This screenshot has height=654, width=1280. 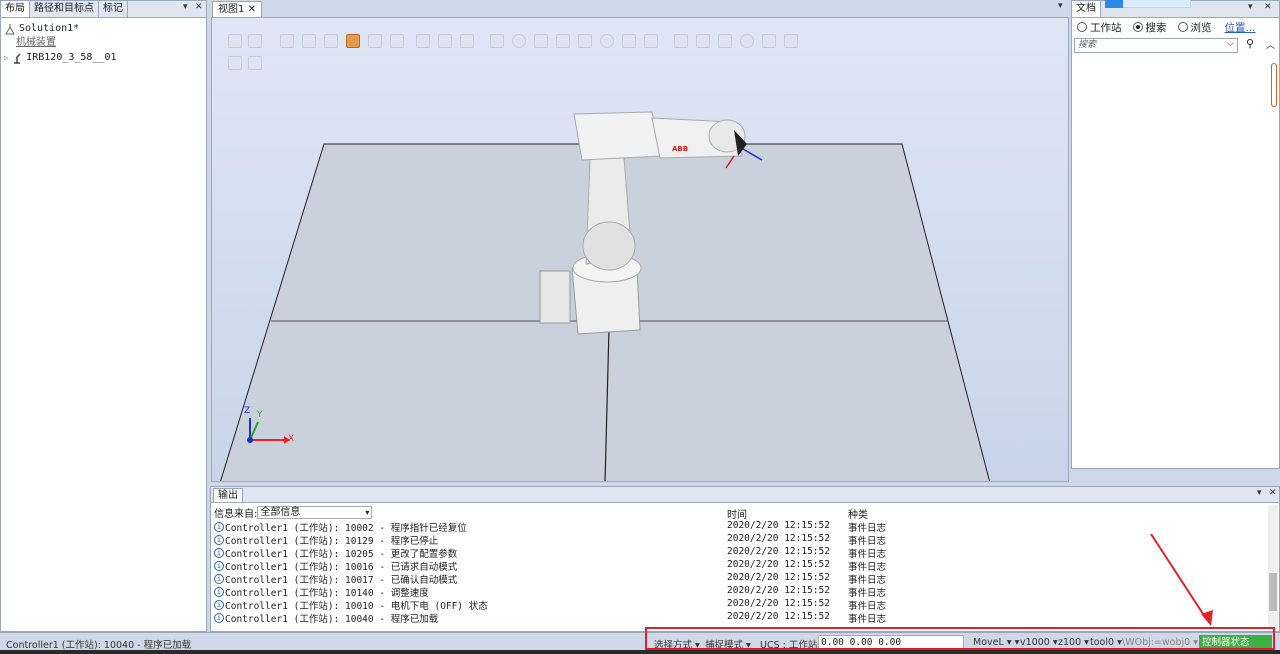 What do you see at coordinates (1156, 45) in the screenshot?
I see `doc-search-input: 搜索` at bounding box center [1156, 45].